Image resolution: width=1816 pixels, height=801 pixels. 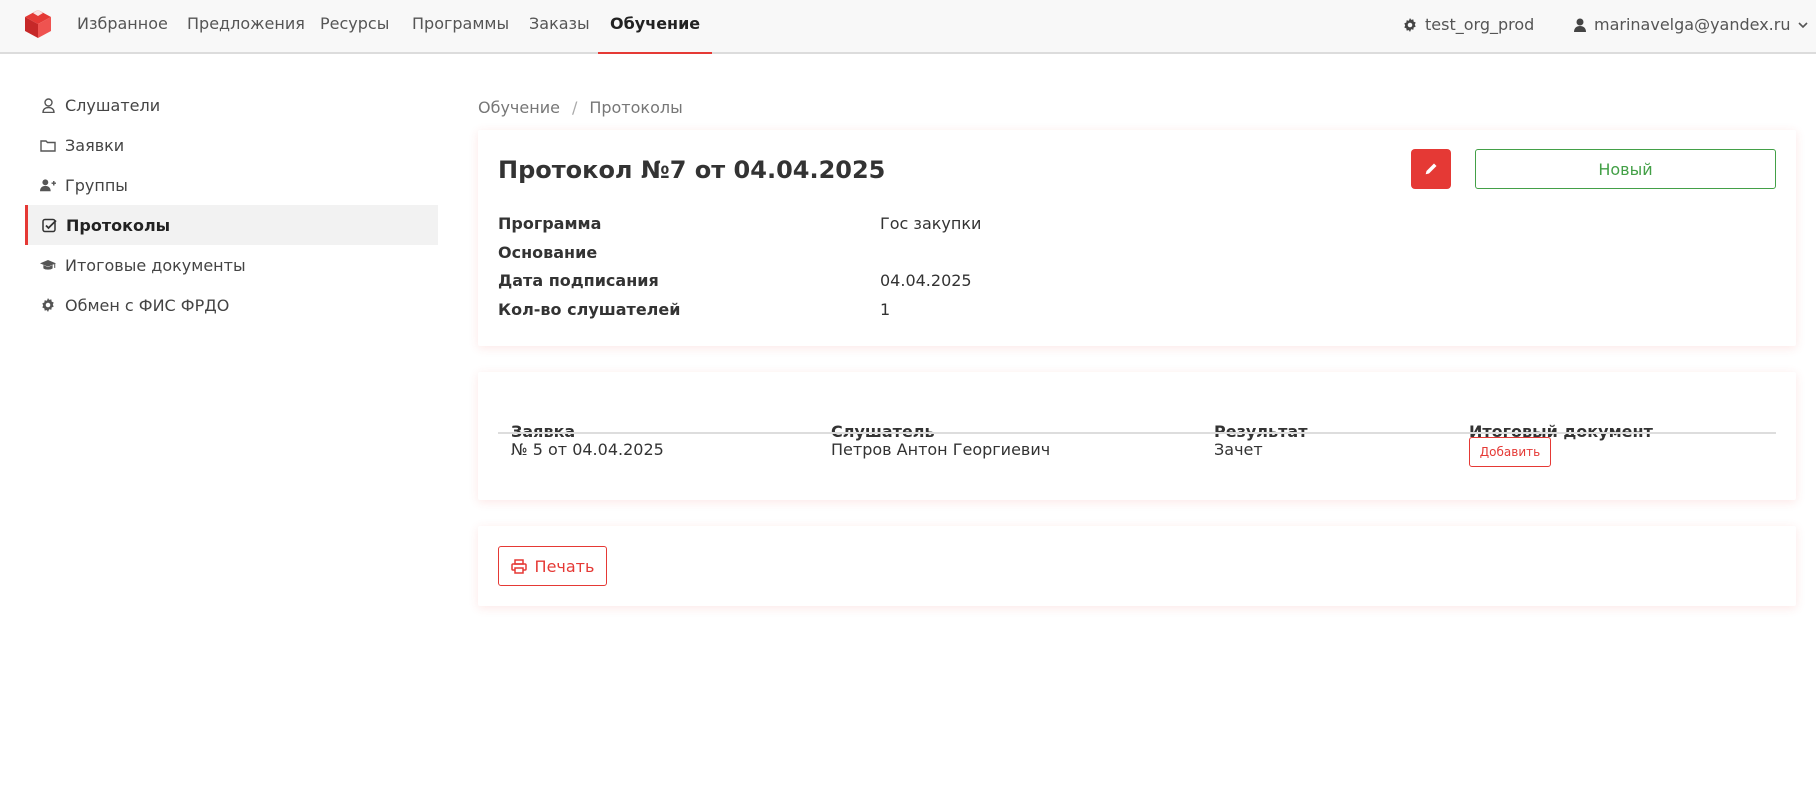 What do you see at coordinates (118, 225) in the screenshot?
I see `sidebar-item-label: Протоколы` at bounding box center [118, 225].